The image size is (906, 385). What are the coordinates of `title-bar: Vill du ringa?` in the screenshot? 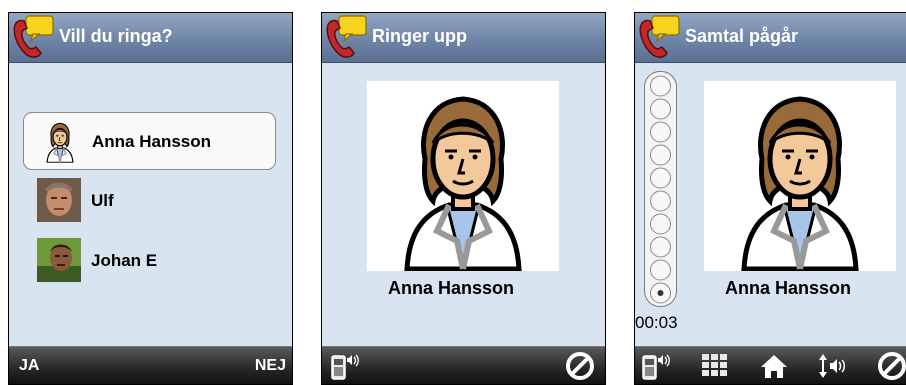 It's located at (150, 38).